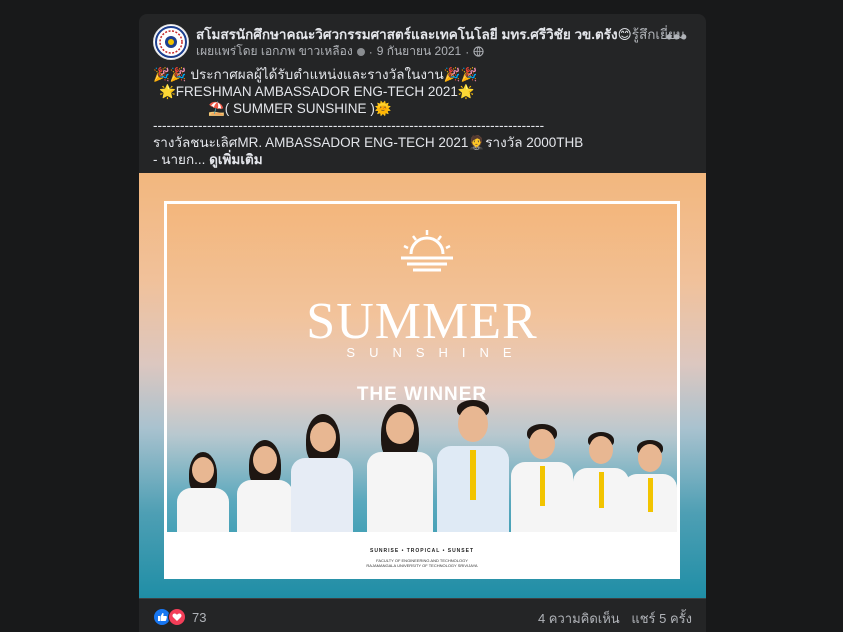  What do you see at coordinates (419, 51) in the screenshot?
I see `post-date: 9 กันยายน 2021` at bounding box center [419, 51].